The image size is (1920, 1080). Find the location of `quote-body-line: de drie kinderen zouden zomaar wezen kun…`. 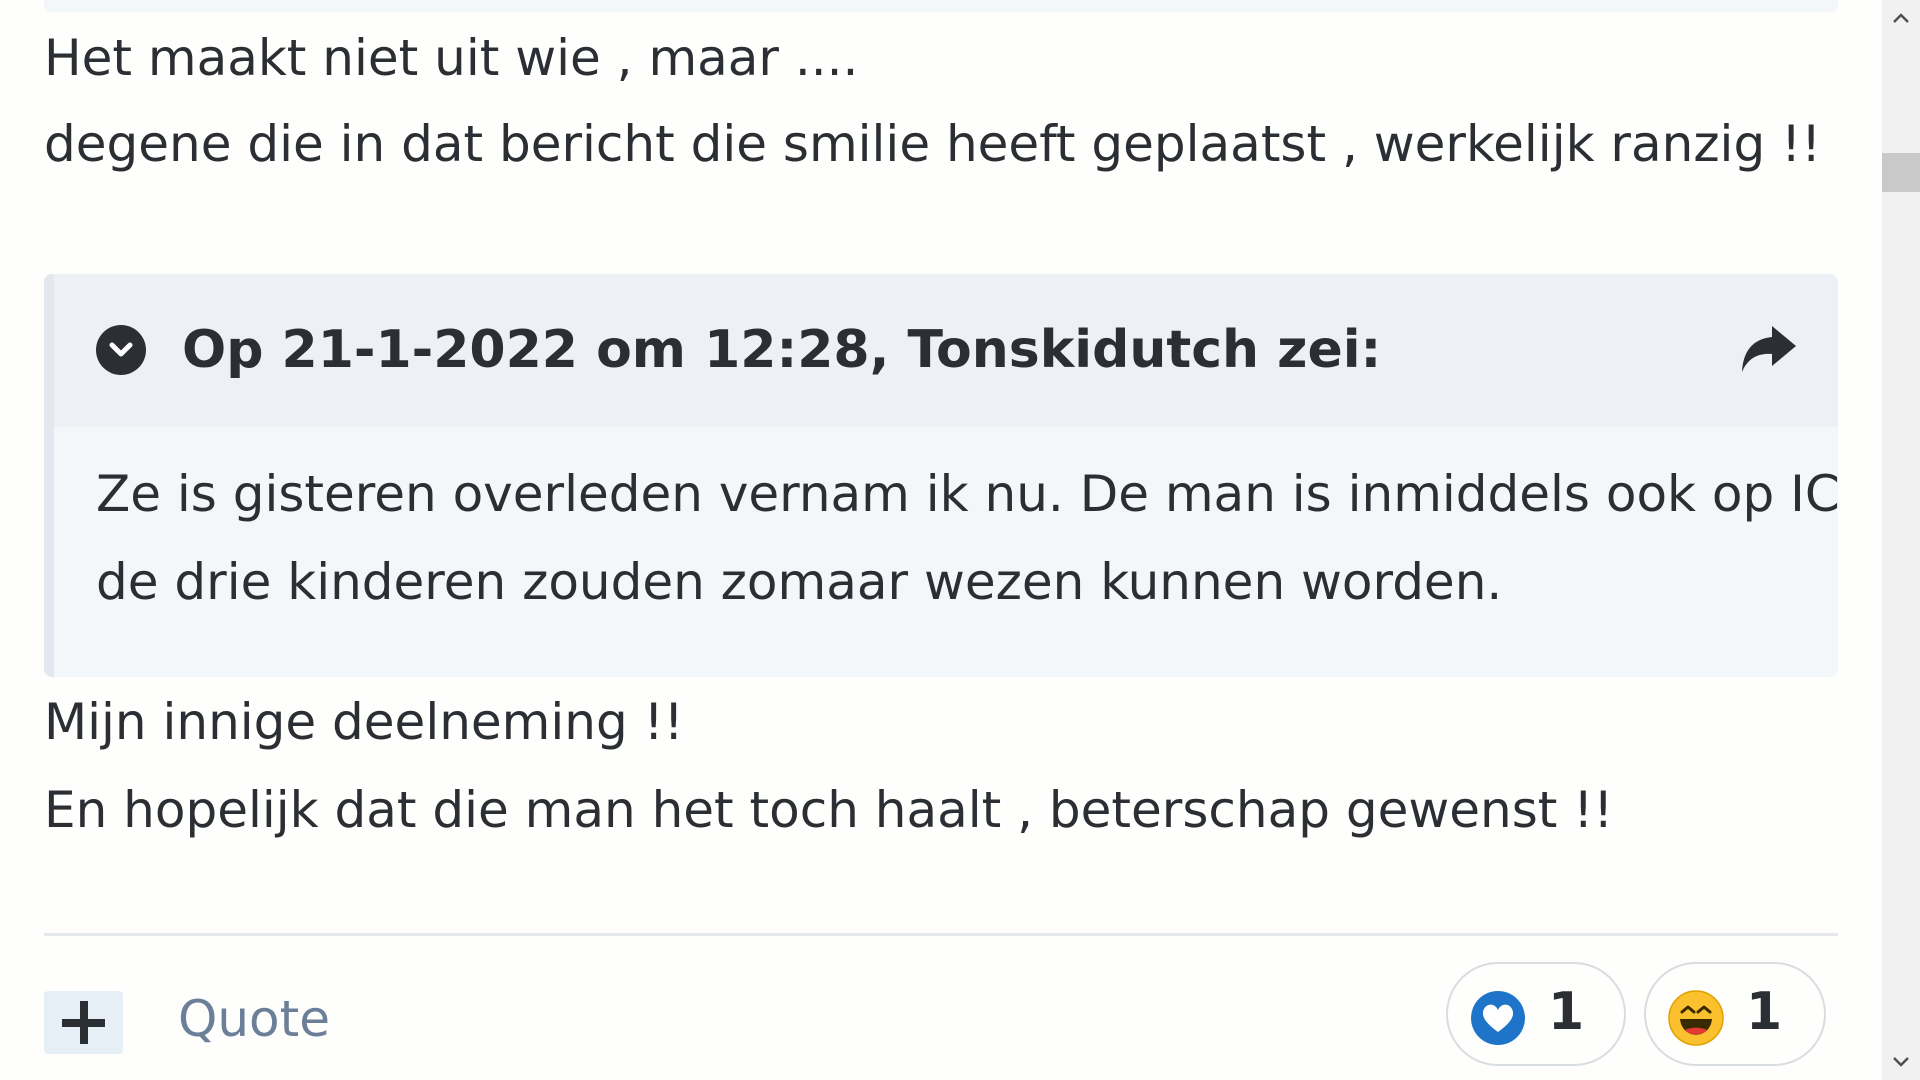

quote-body-line: de drie kinderen zouden zomaar wezen kun… is located at coordinates (799, 582).